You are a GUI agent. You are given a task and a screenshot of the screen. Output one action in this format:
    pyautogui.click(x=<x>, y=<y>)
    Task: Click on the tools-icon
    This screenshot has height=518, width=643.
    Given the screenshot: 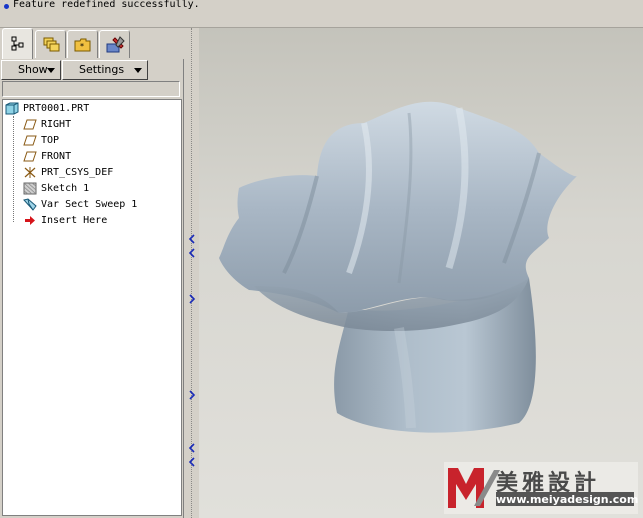 What is the action you would take?
    pyautogui.click(x=115, y=44)
    